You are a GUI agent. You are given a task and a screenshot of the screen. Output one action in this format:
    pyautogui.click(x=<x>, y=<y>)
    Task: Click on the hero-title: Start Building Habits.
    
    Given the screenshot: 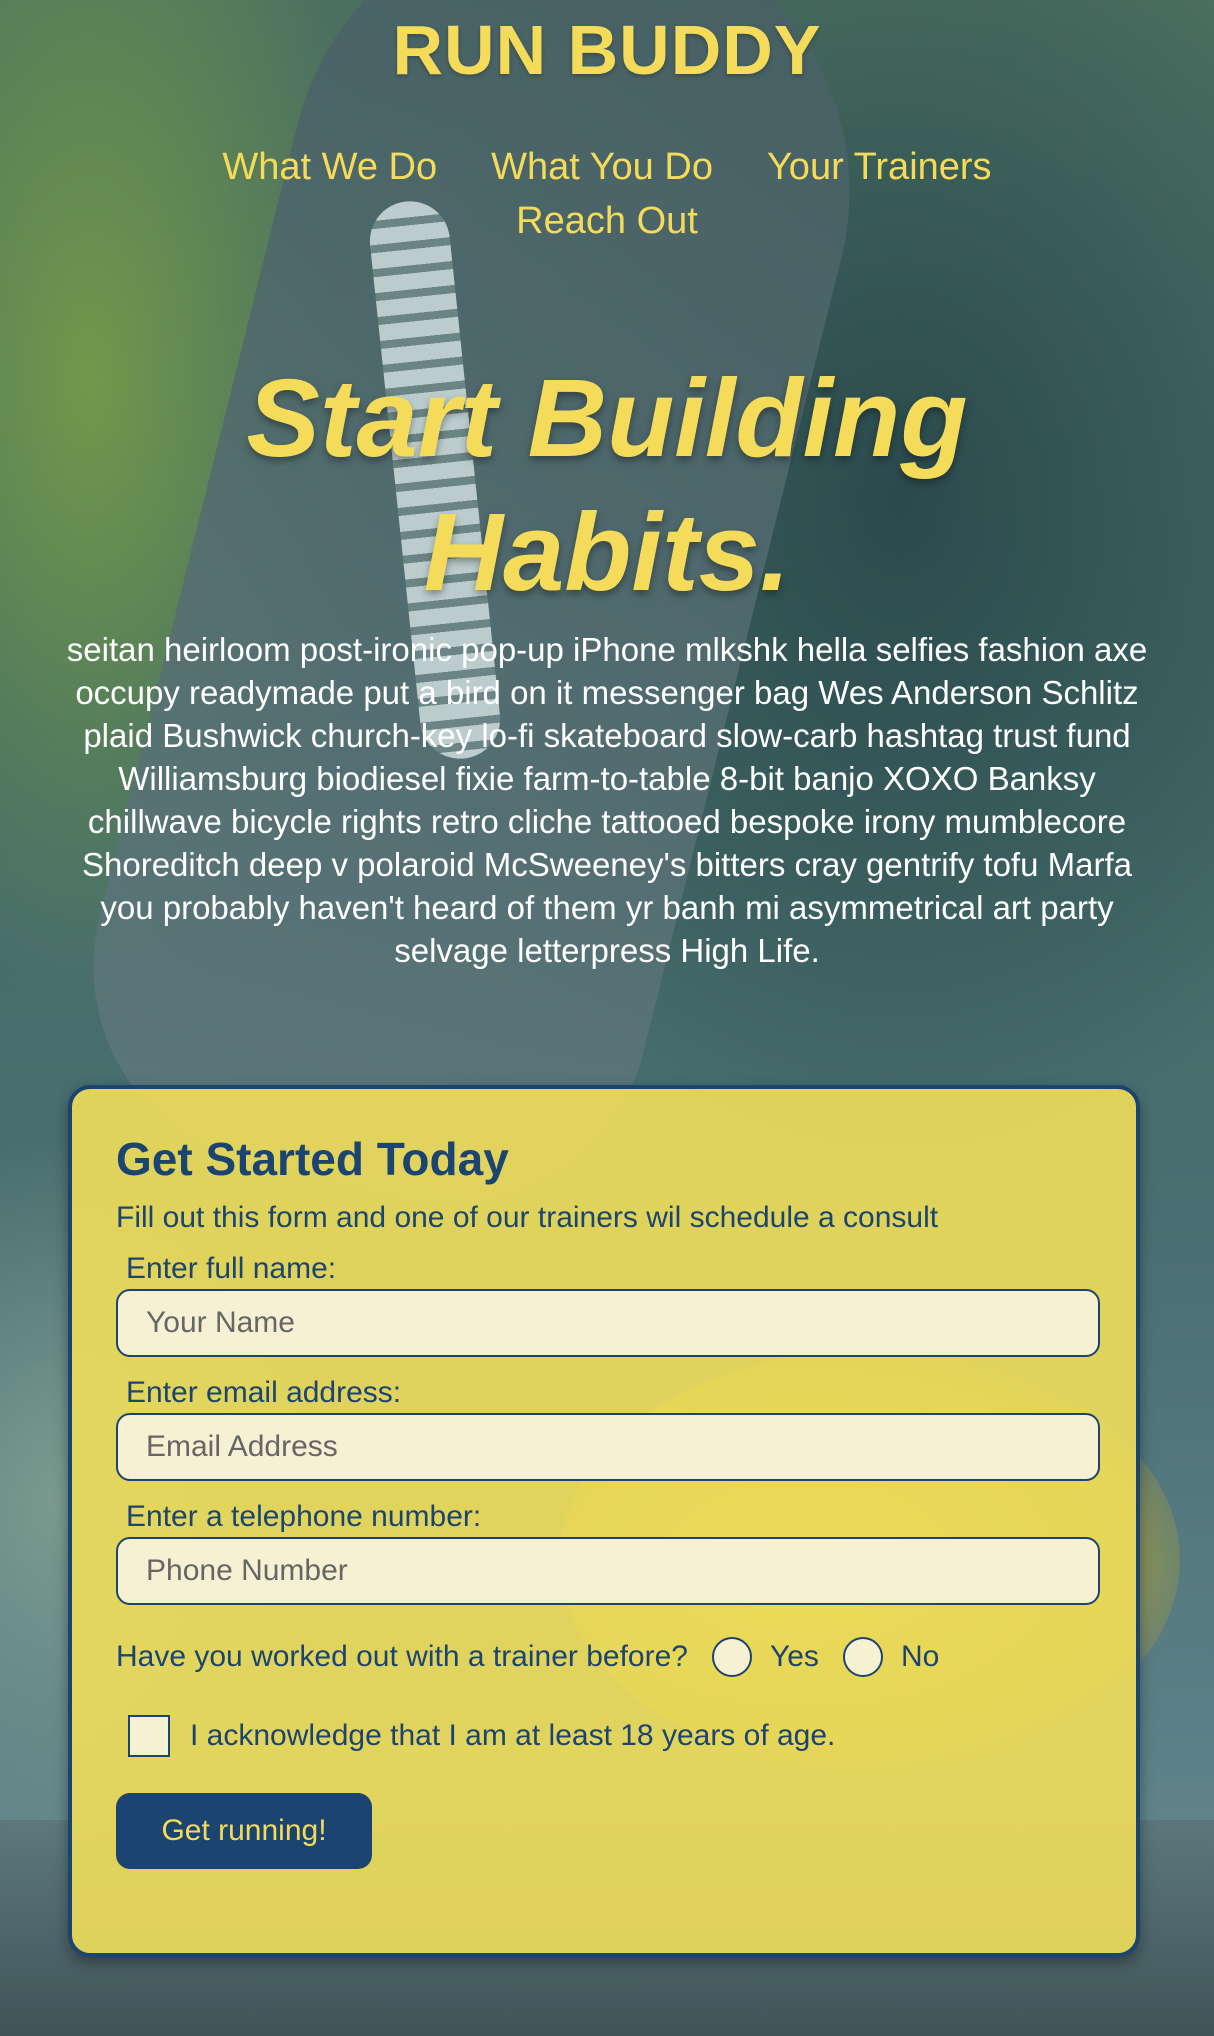 What is the action you would take?
    pyautogui.click(x=607, y=485)
    